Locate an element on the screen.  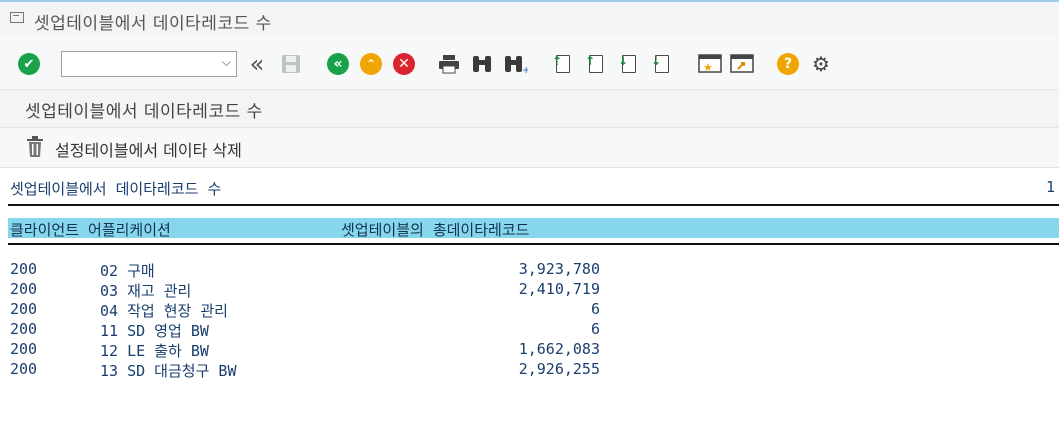
command-field: ⌵ is located at coordinates (149, 64).